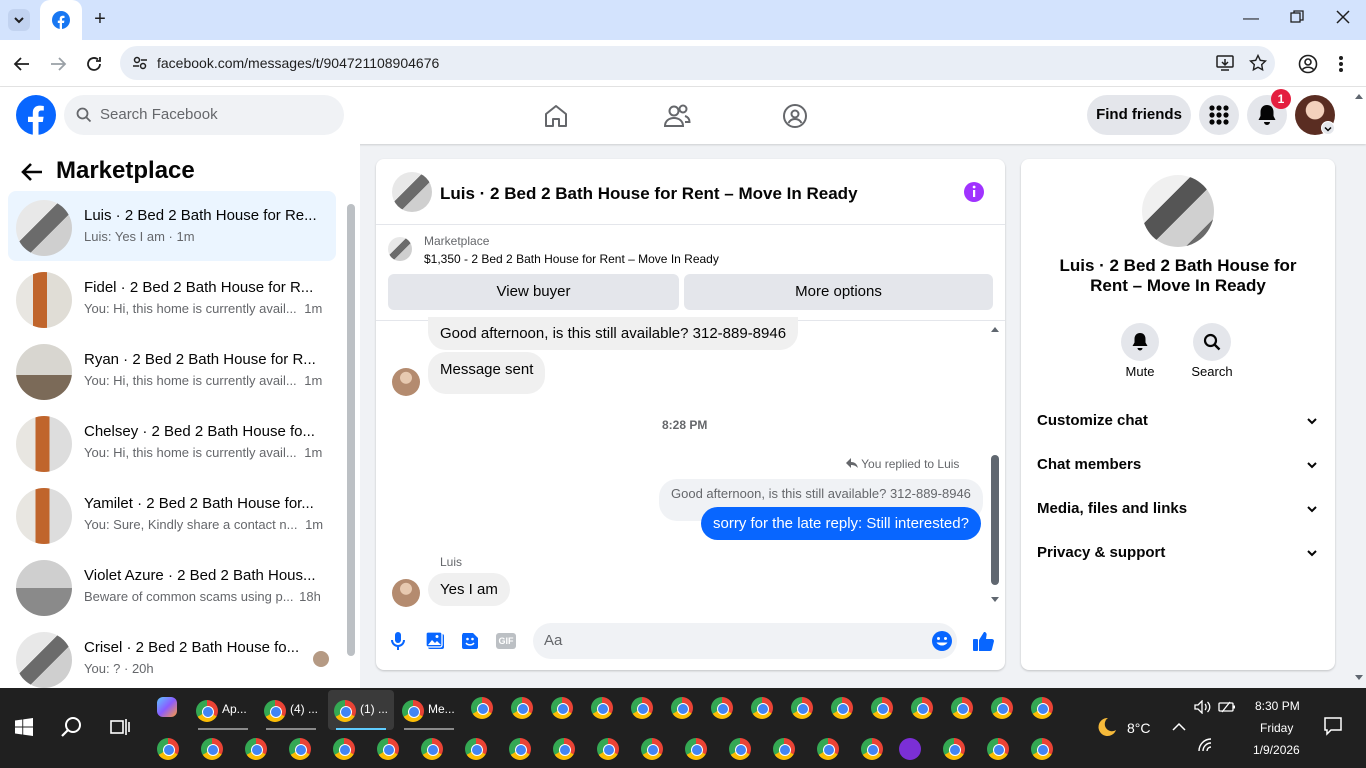  I want to click on taskbar-search-icon, so click(72, 727).